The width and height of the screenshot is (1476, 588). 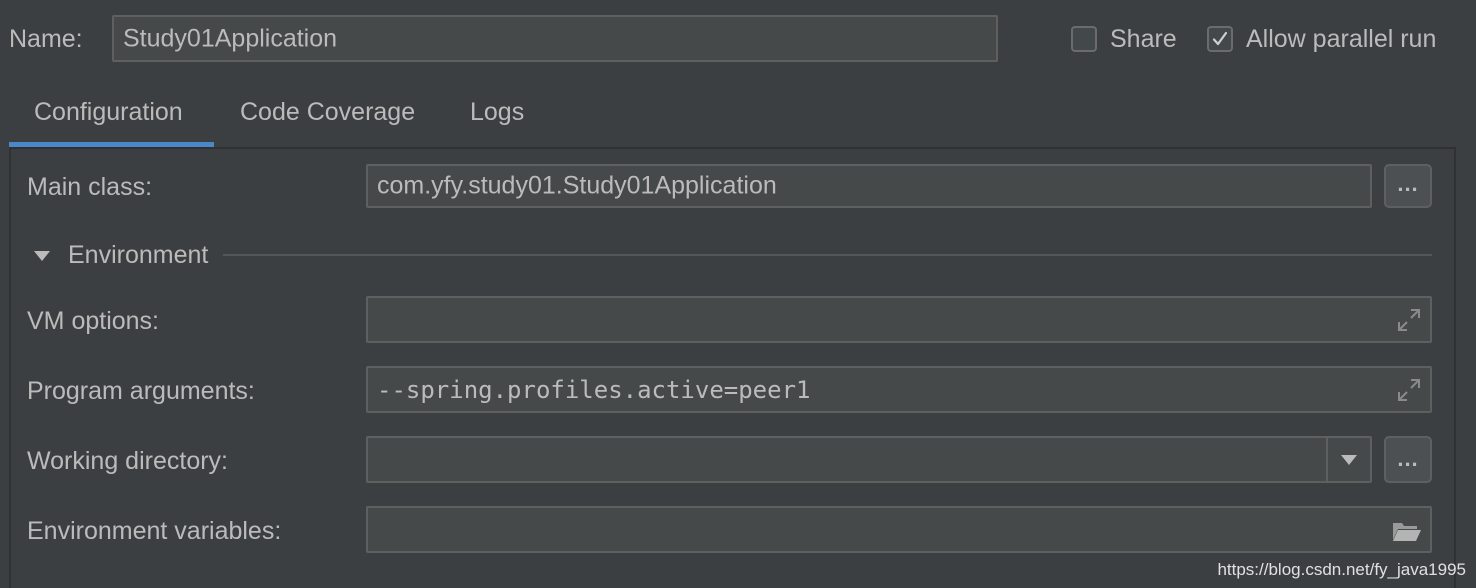 What do you see at coordinates (1407, 531) in the screenshot?
I see `folder-icon` at bounding box center [1407, 531].